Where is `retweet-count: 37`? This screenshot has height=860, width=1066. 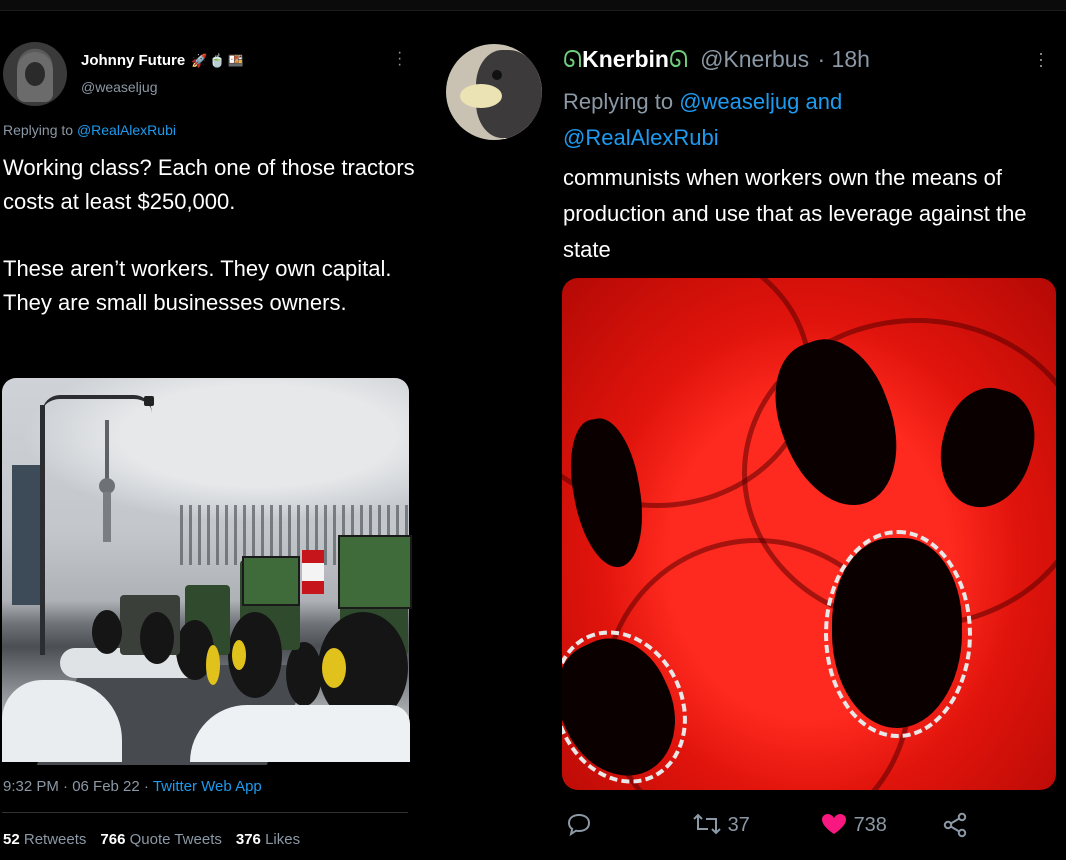 retweet-count: 37 is located at coordinates (738, 825).